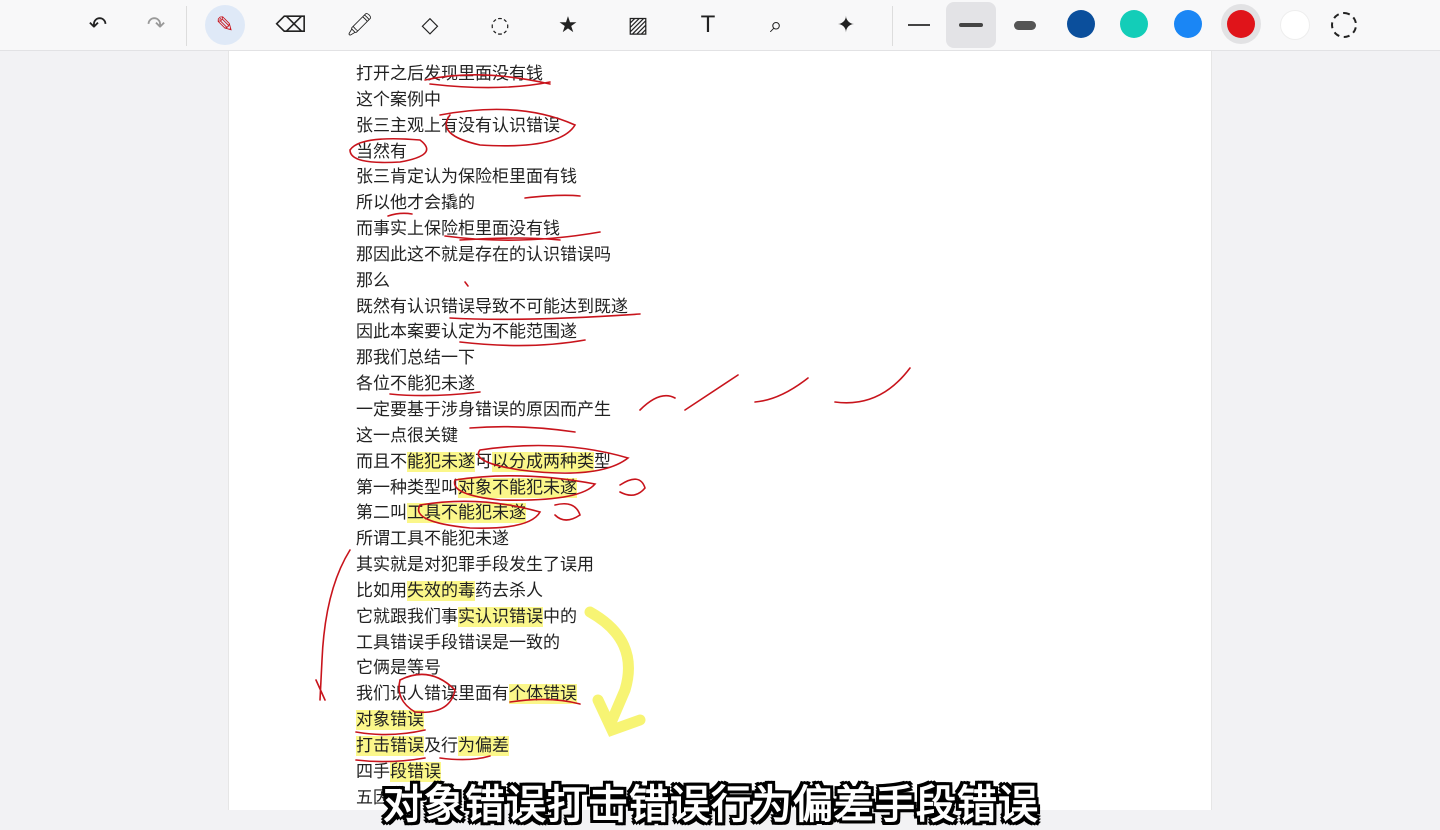 The width and height of the screenshot is (1440, 830). I want to click on text-line: 因此本案要认定为不能范围遂, so click(492, 333).